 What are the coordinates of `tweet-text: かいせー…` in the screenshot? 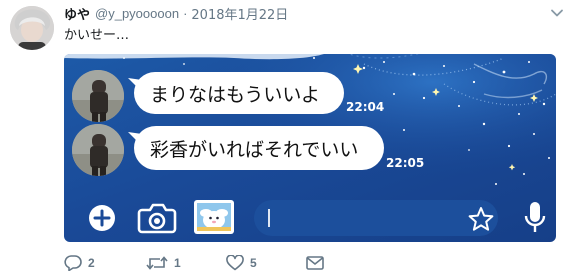 It's located at (97, 35).